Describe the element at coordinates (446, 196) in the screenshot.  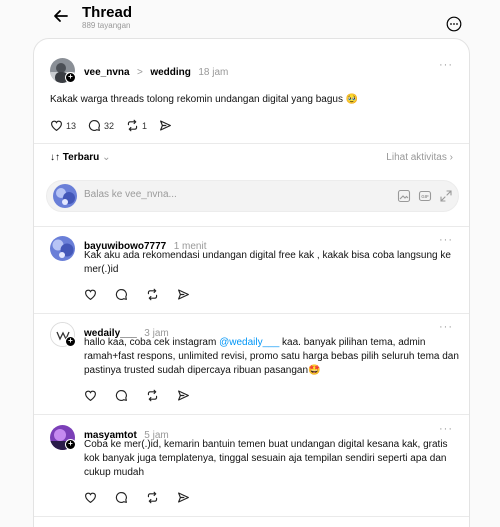
I see `expand-icon` at that location.